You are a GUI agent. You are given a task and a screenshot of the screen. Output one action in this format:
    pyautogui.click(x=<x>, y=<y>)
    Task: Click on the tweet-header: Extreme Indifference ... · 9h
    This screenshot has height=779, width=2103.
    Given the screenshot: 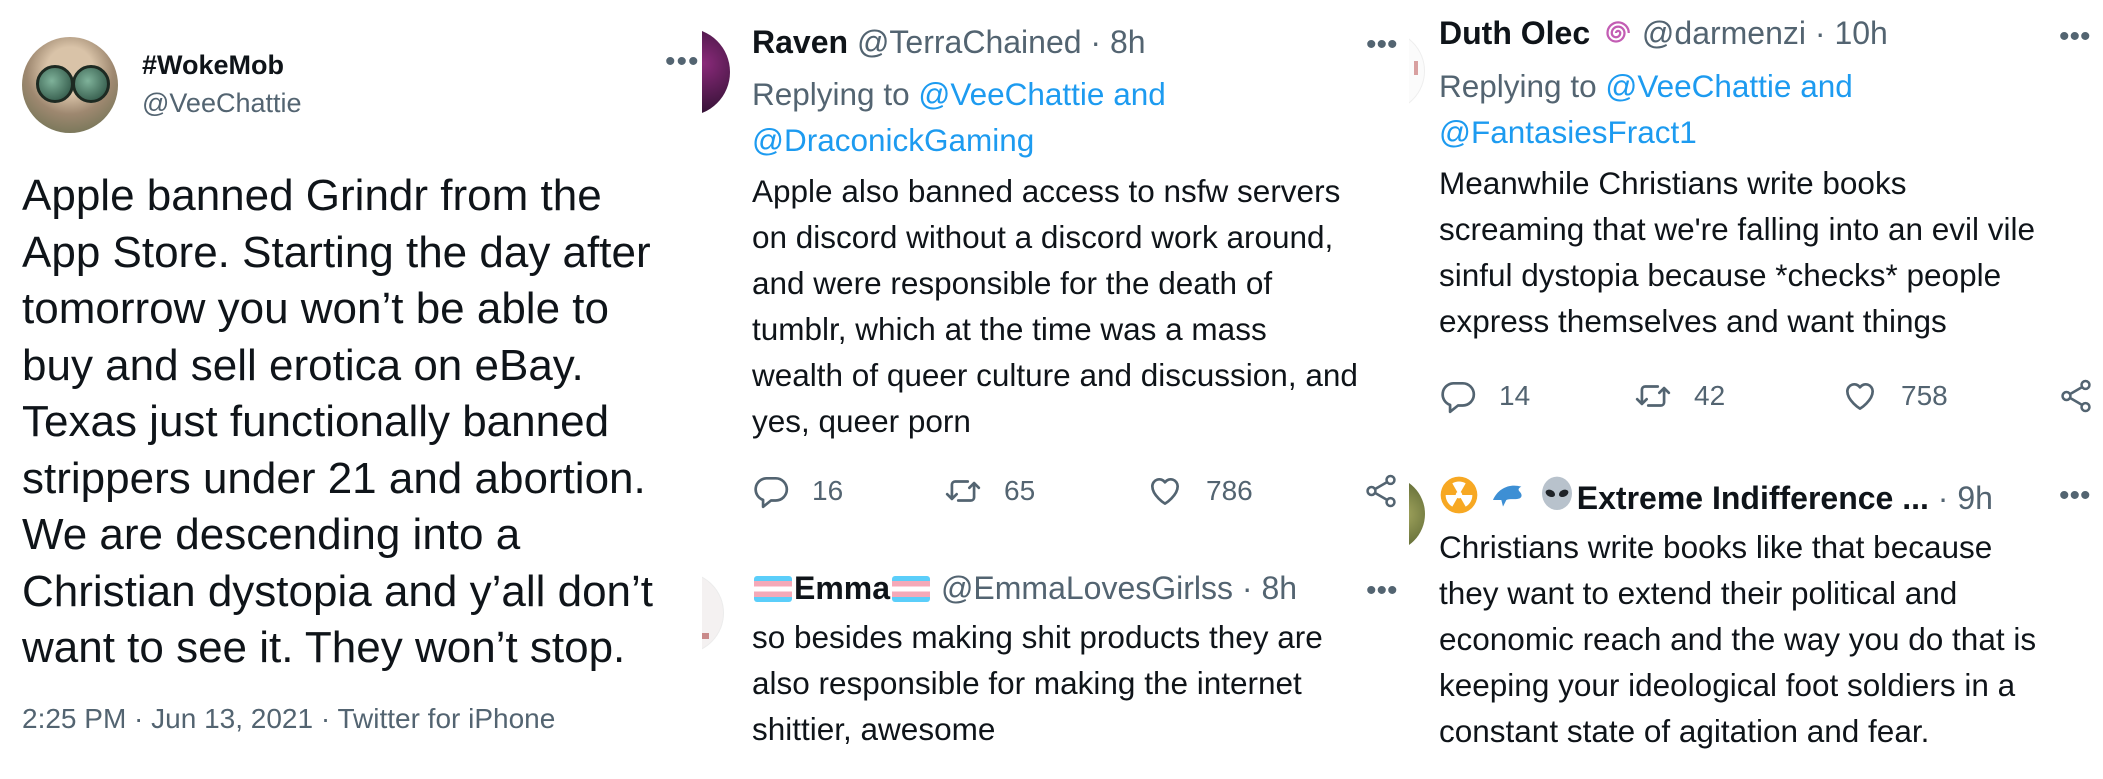 What is the action you would take?
    pyautogui.click(x=1716, y=496)
    